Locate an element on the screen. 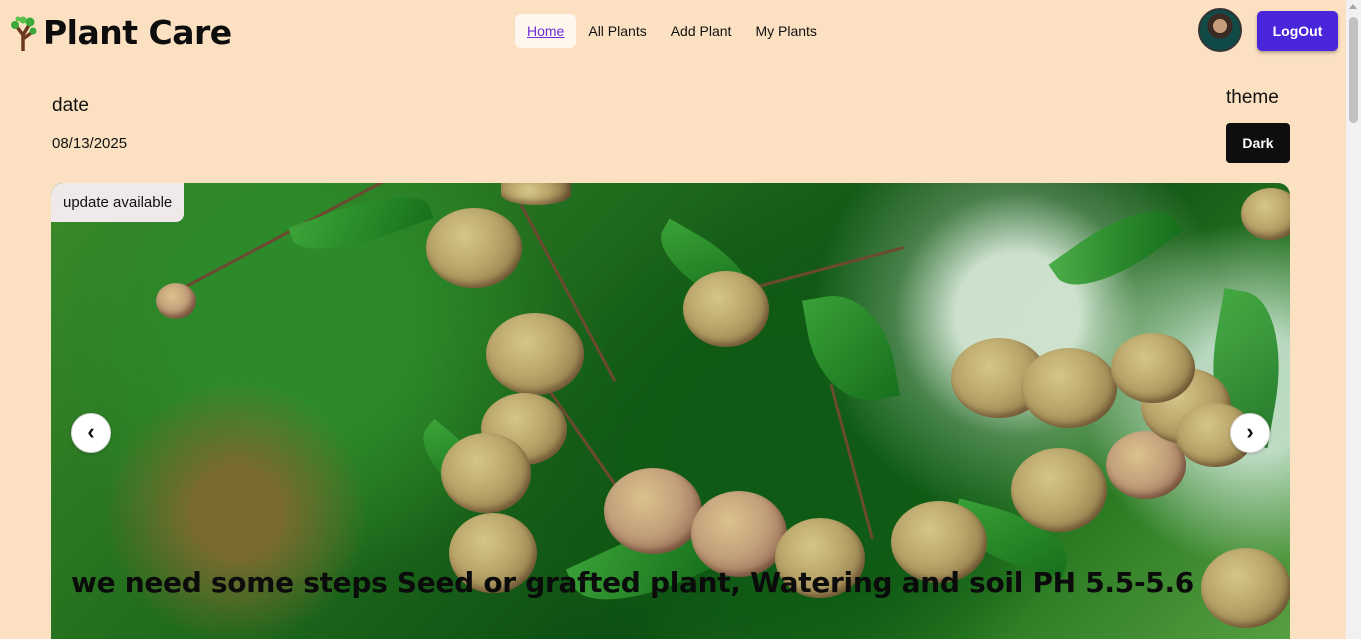 The height and width of the screenshot is (639, 1361). theme-label: theme is located at coordinates (1252, 97).